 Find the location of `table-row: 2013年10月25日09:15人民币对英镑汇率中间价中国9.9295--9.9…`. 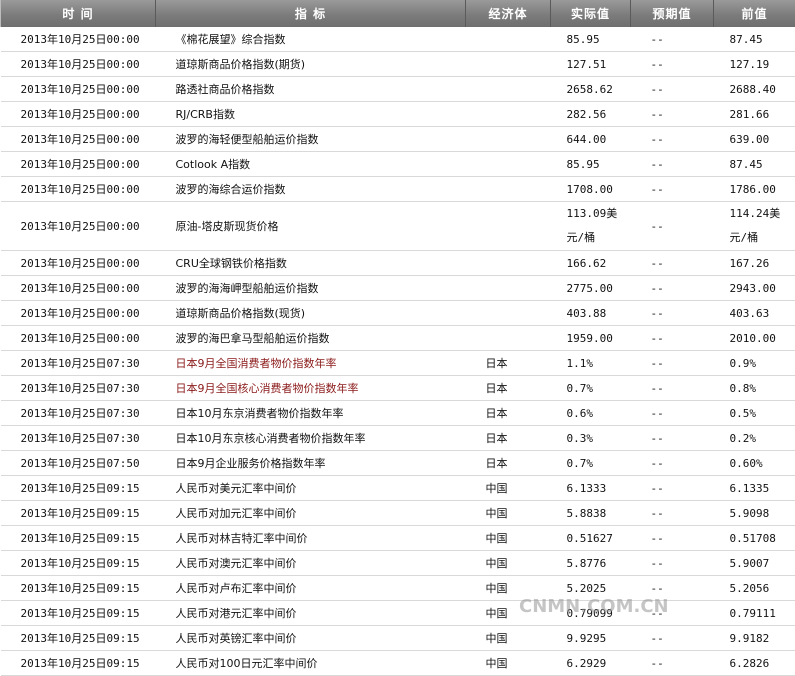

table-row: 2013年10月25日09:15人民币对英镑汇率中间价中国9.9295--9.9… is located at coordinates (398, 638).